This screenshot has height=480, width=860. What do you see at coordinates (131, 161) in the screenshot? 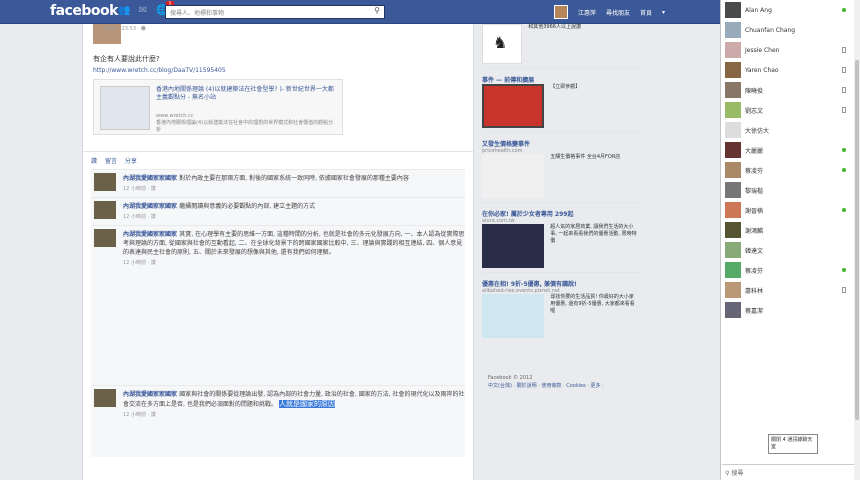
I see `share-link: 分享` at bounding box center [131, 161].